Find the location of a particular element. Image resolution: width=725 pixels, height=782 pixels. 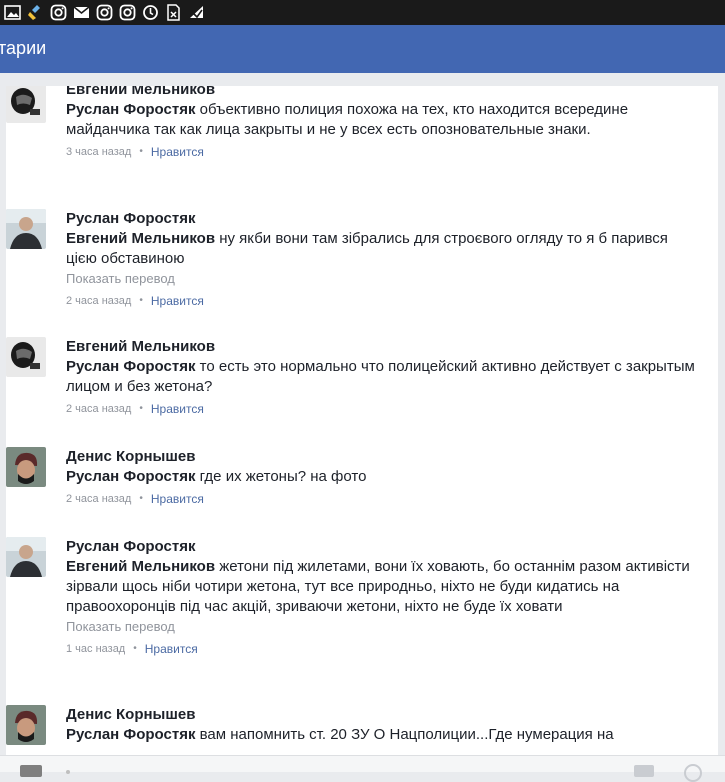

sync-icon is located at coordinates (150, 12).